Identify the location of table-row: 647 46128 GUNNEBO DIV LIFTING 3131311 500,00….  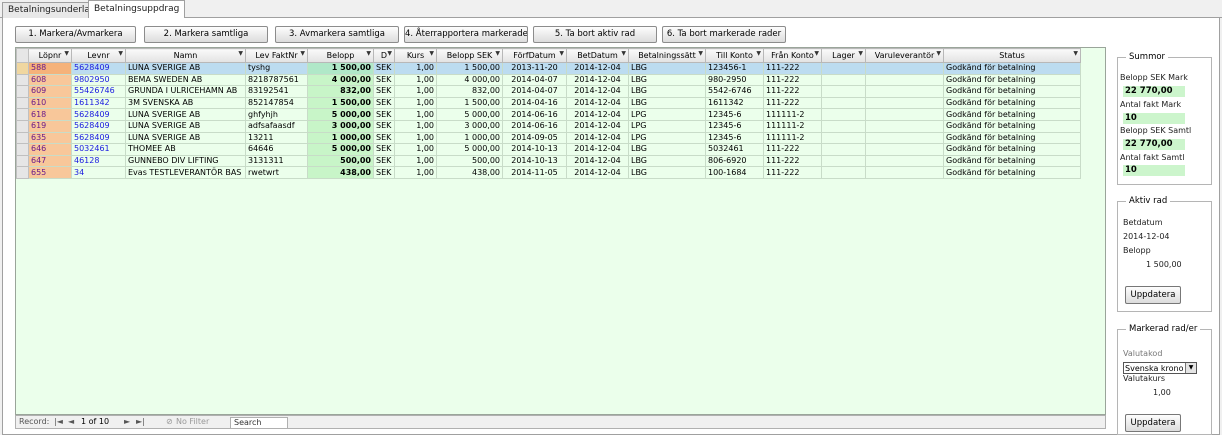
(548, 161).